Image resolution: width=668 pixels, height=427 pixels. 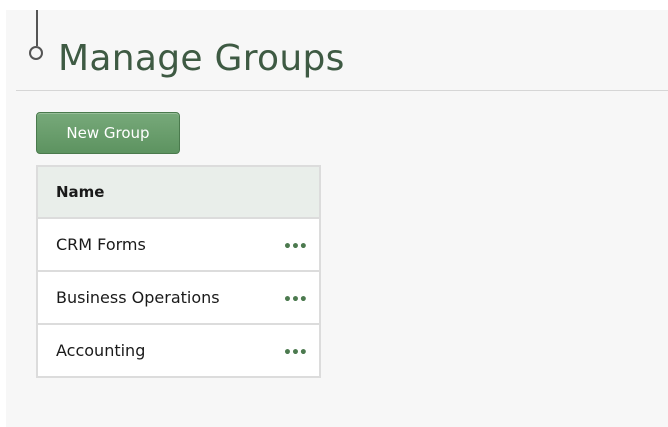 I want to click on timeline-circle-icon, so click(x=36, y=53).